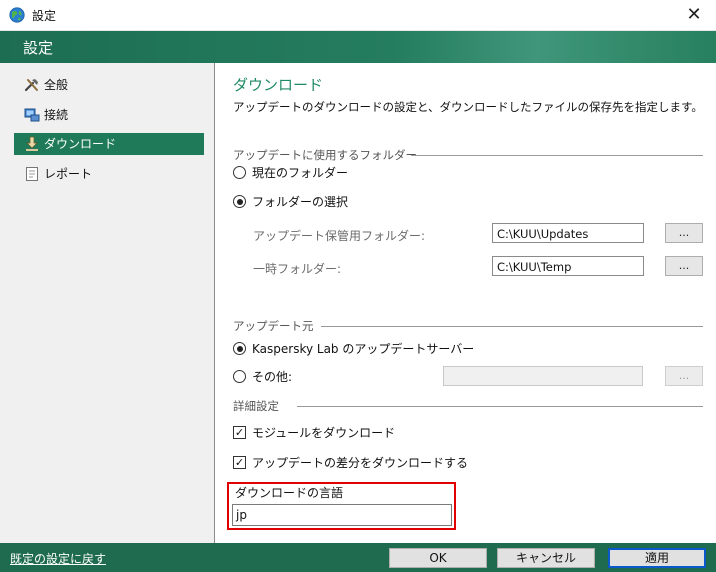  I want to click on temp-folder-field: C:\KUU\Temp, so click(568, 266).